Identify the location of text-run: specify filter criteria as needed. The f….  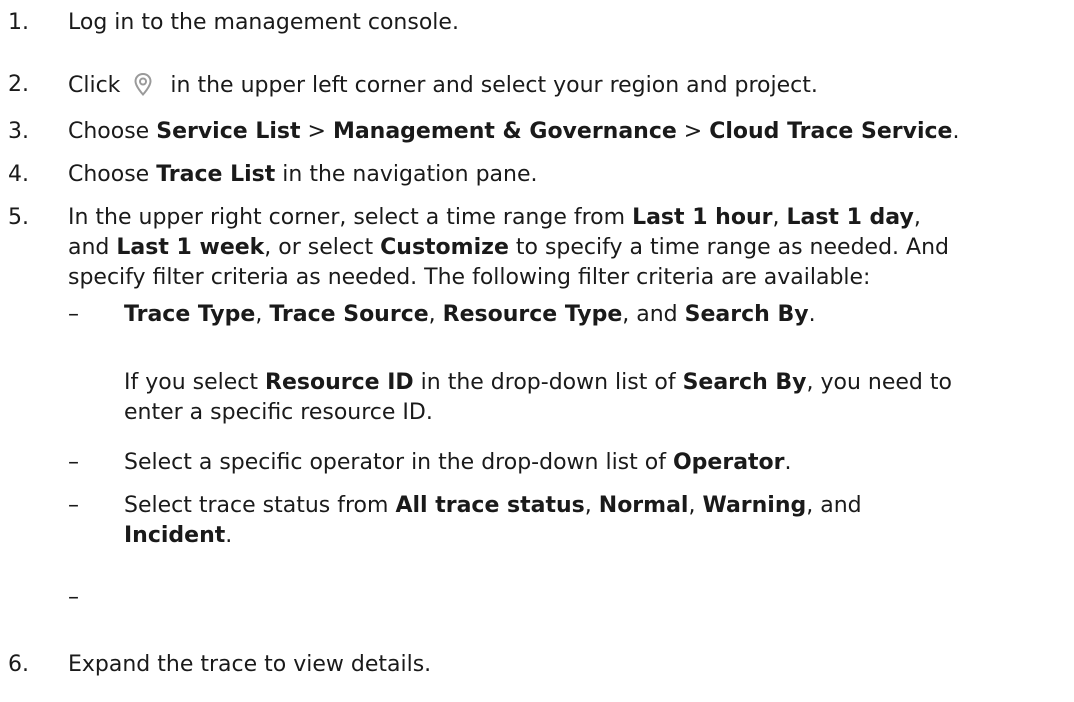
(469, 277).